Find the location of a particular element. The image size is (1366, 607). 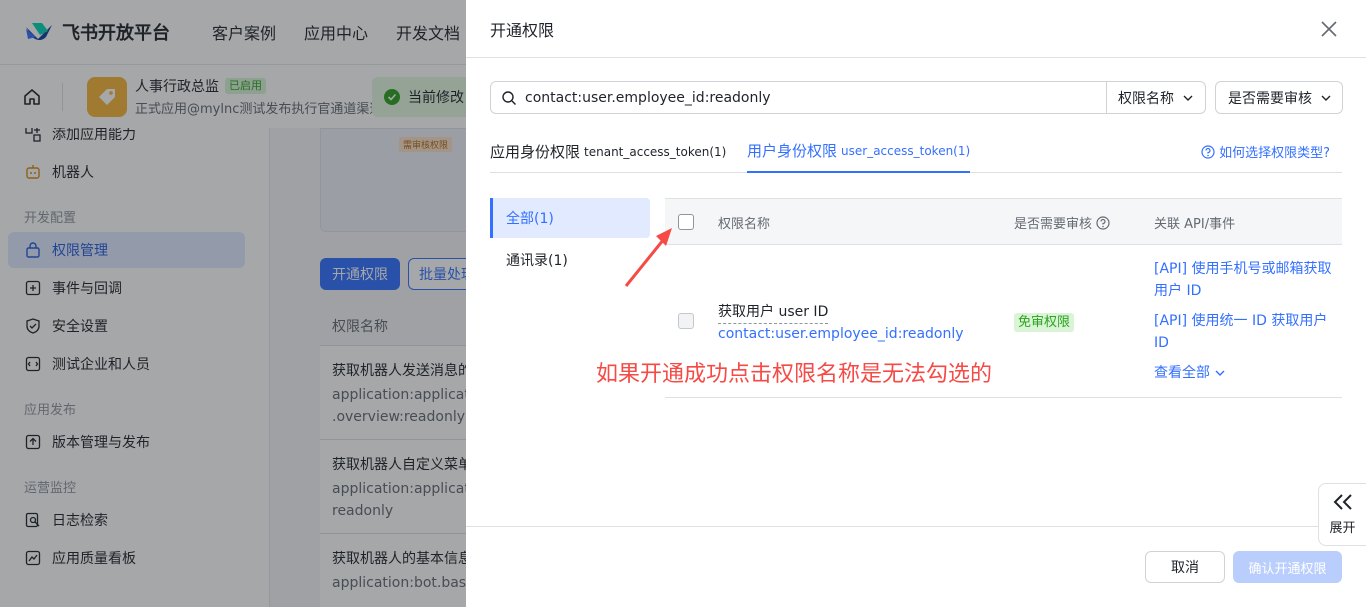

review-free-badge: 免审权限 is located at coordinates (1044, 322).